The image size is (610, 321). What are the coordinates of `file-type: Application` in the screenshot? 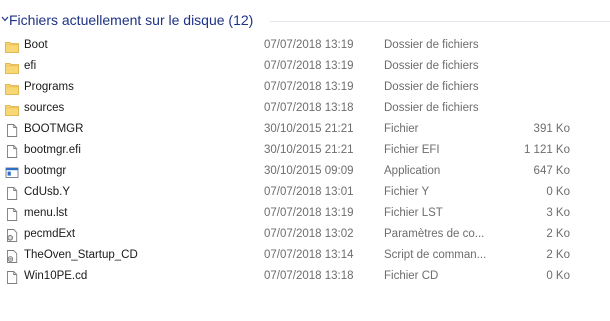 It's located at (412, 171).